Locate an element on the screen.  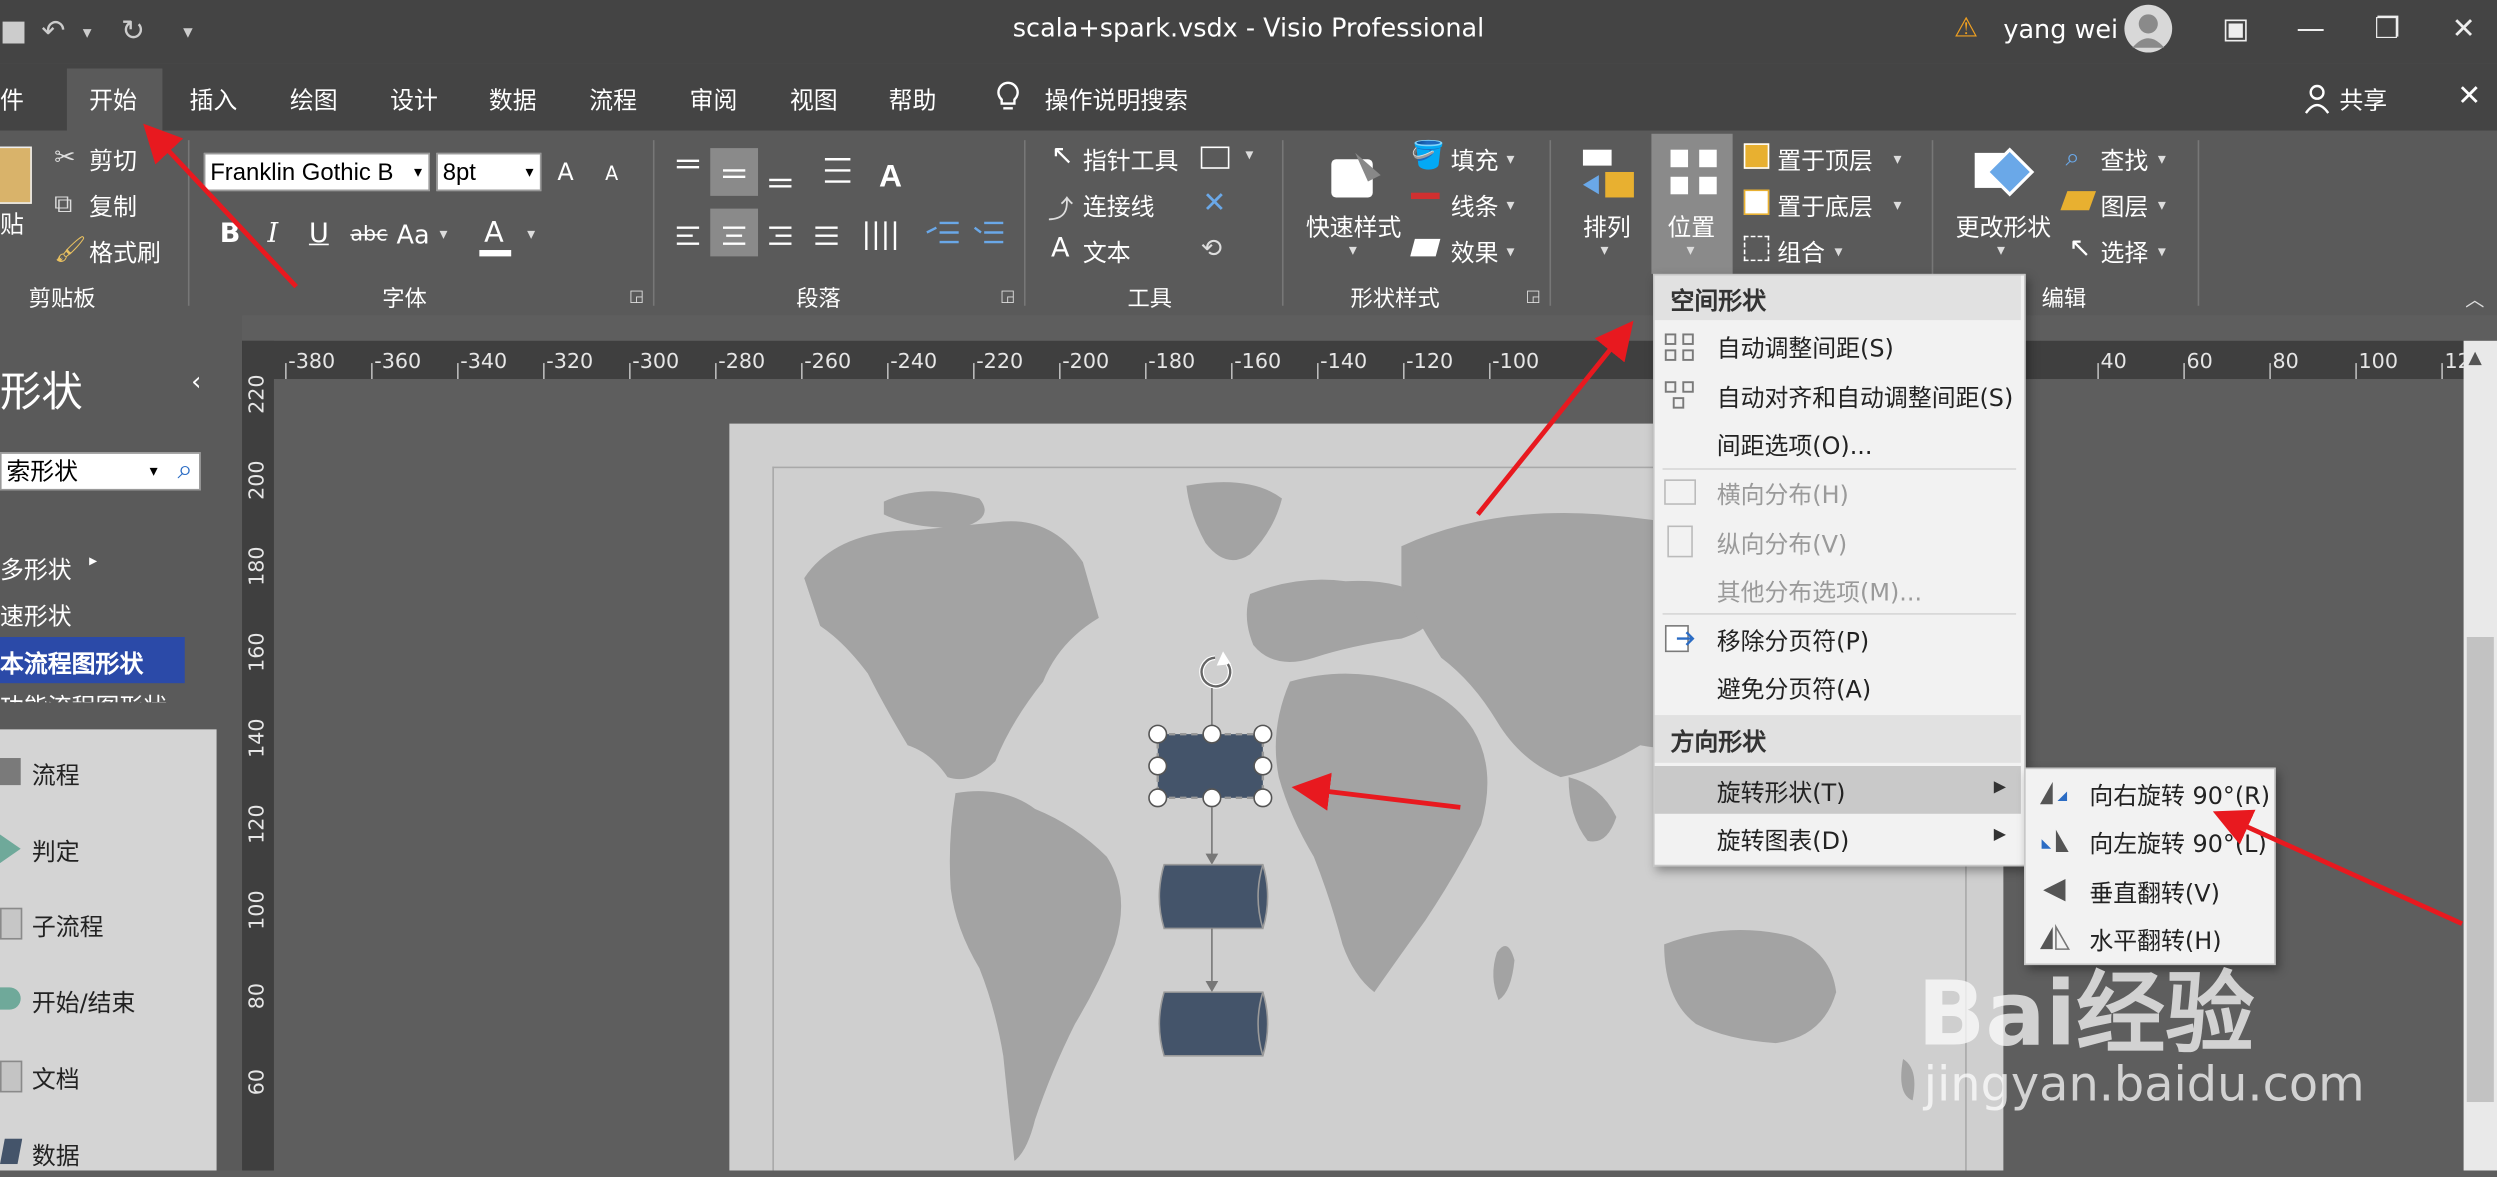
collapse-panel-icon: ‹ is located at coordinates (196, 381).